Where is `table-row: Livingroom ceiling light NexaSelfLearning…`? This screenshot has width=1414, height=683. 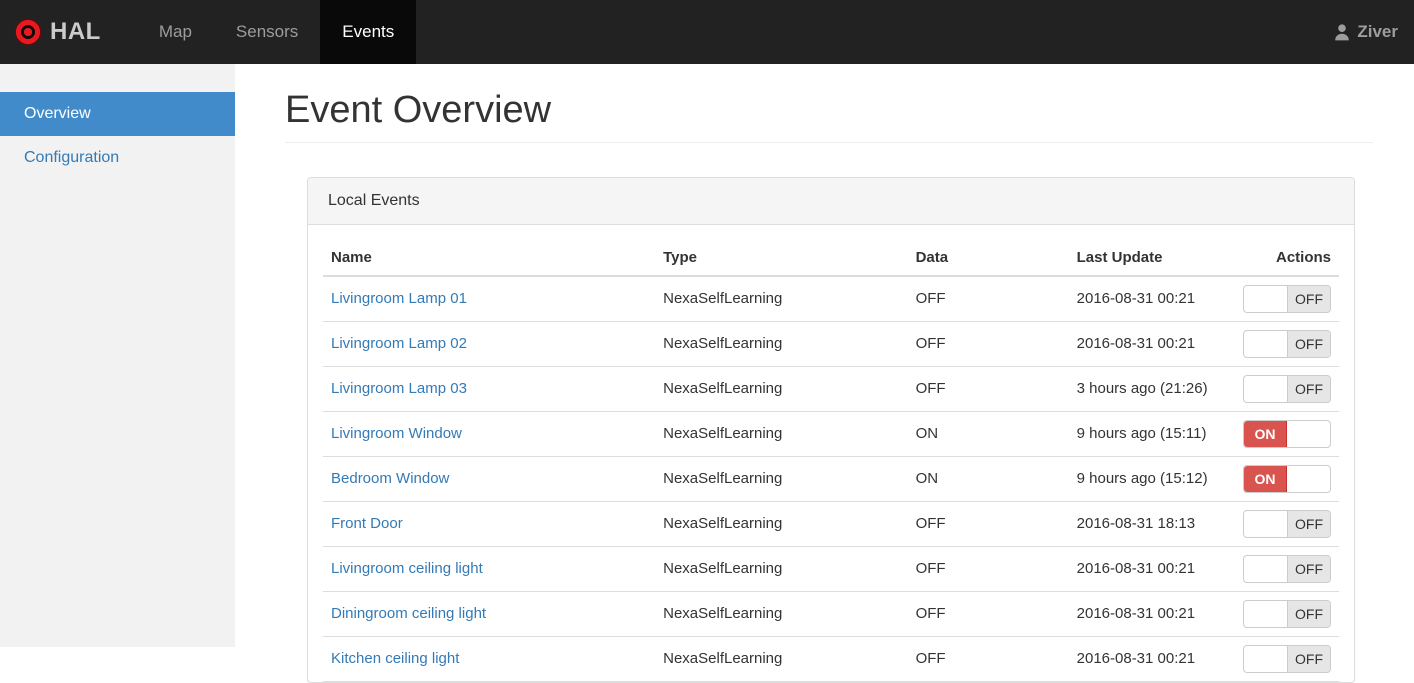
table-row: Livingroom ceiling light NexaSelfLearning… is located at coordinates (831, 568).